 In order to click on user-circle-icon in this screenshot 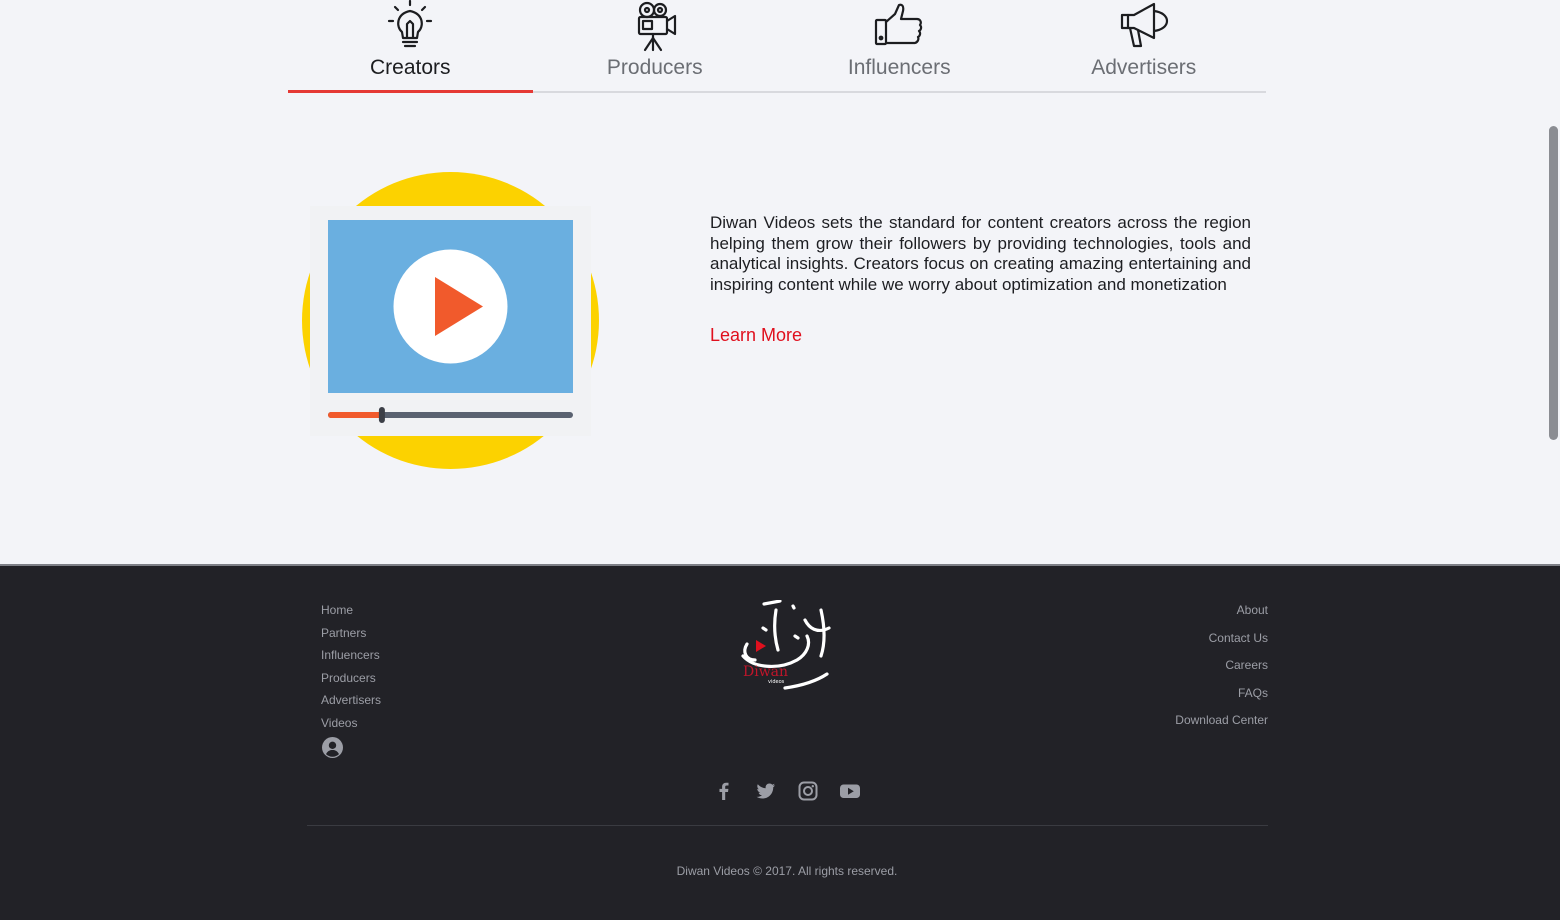, I will do `click(332, 747)`.